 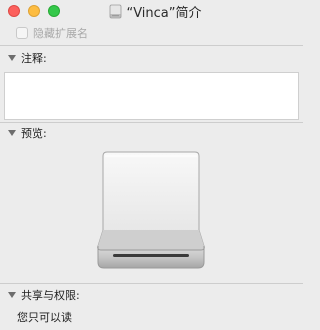 What do you see at coordinates (14, 11) in the screenshot?
I see `close-button` at bounding box center [14, 11].